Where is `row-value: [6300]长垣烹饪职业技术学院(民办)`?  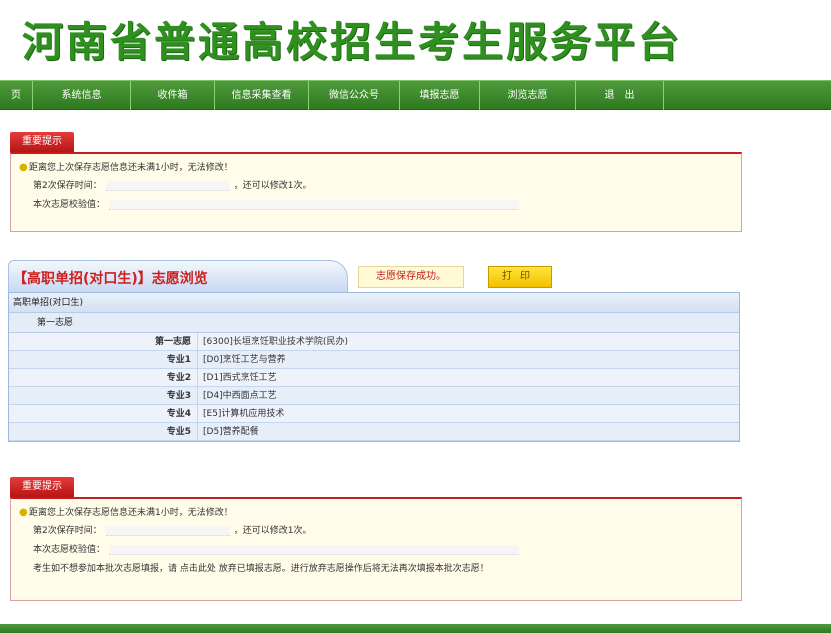
row-value: [6300]长垣烹饪职业技术学院(民办) is located at coordinates (275, 342).